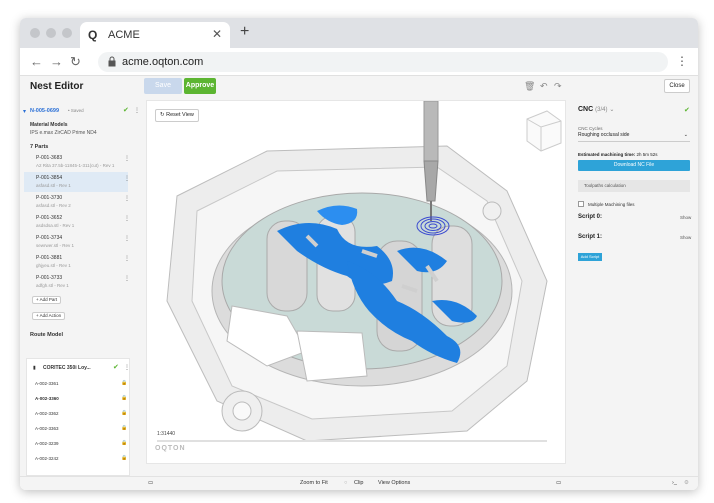 The image size is (714, 503). What do you see at coordinates (394, 483) in the screenshot?
I see `view-options-button: View Options` at bounding box center [394, 483].